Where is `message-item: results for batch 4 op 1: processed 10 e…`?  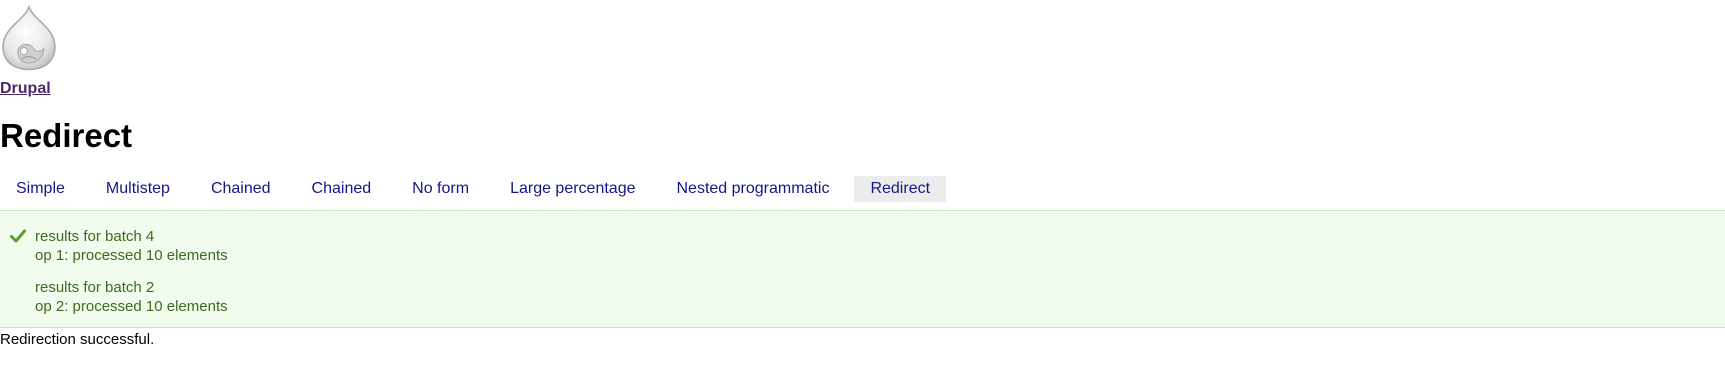 message-item: results for batch 4 op 1: processed 10 e… is located at coordinates (131, 246).